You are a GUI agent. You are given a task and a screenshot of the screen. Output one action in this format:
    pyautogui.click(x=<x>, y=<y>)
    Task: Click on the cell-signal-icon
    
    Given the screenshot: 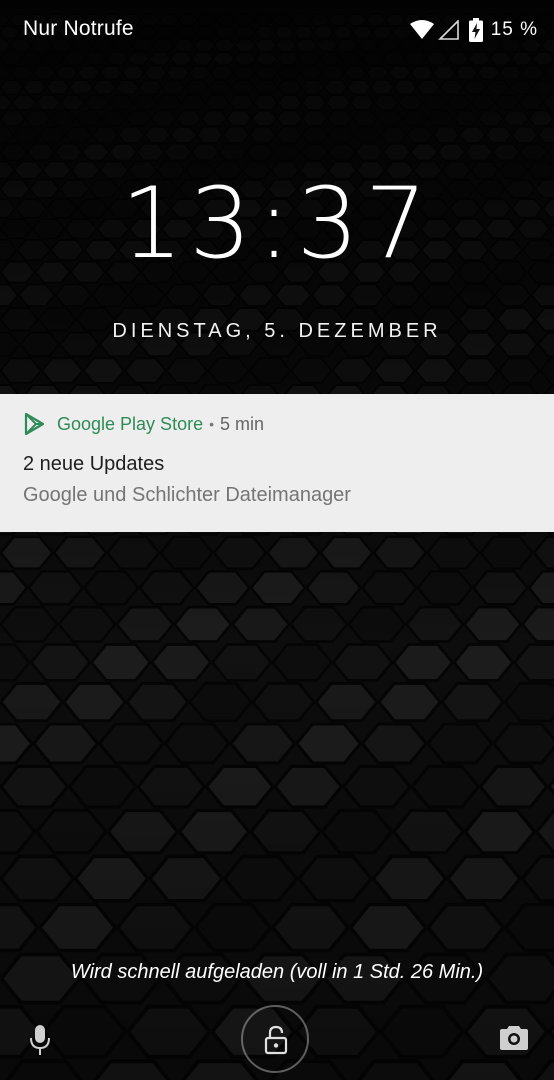 What is the action you would take?
    pyautogui.click(x=448, y=30)
    